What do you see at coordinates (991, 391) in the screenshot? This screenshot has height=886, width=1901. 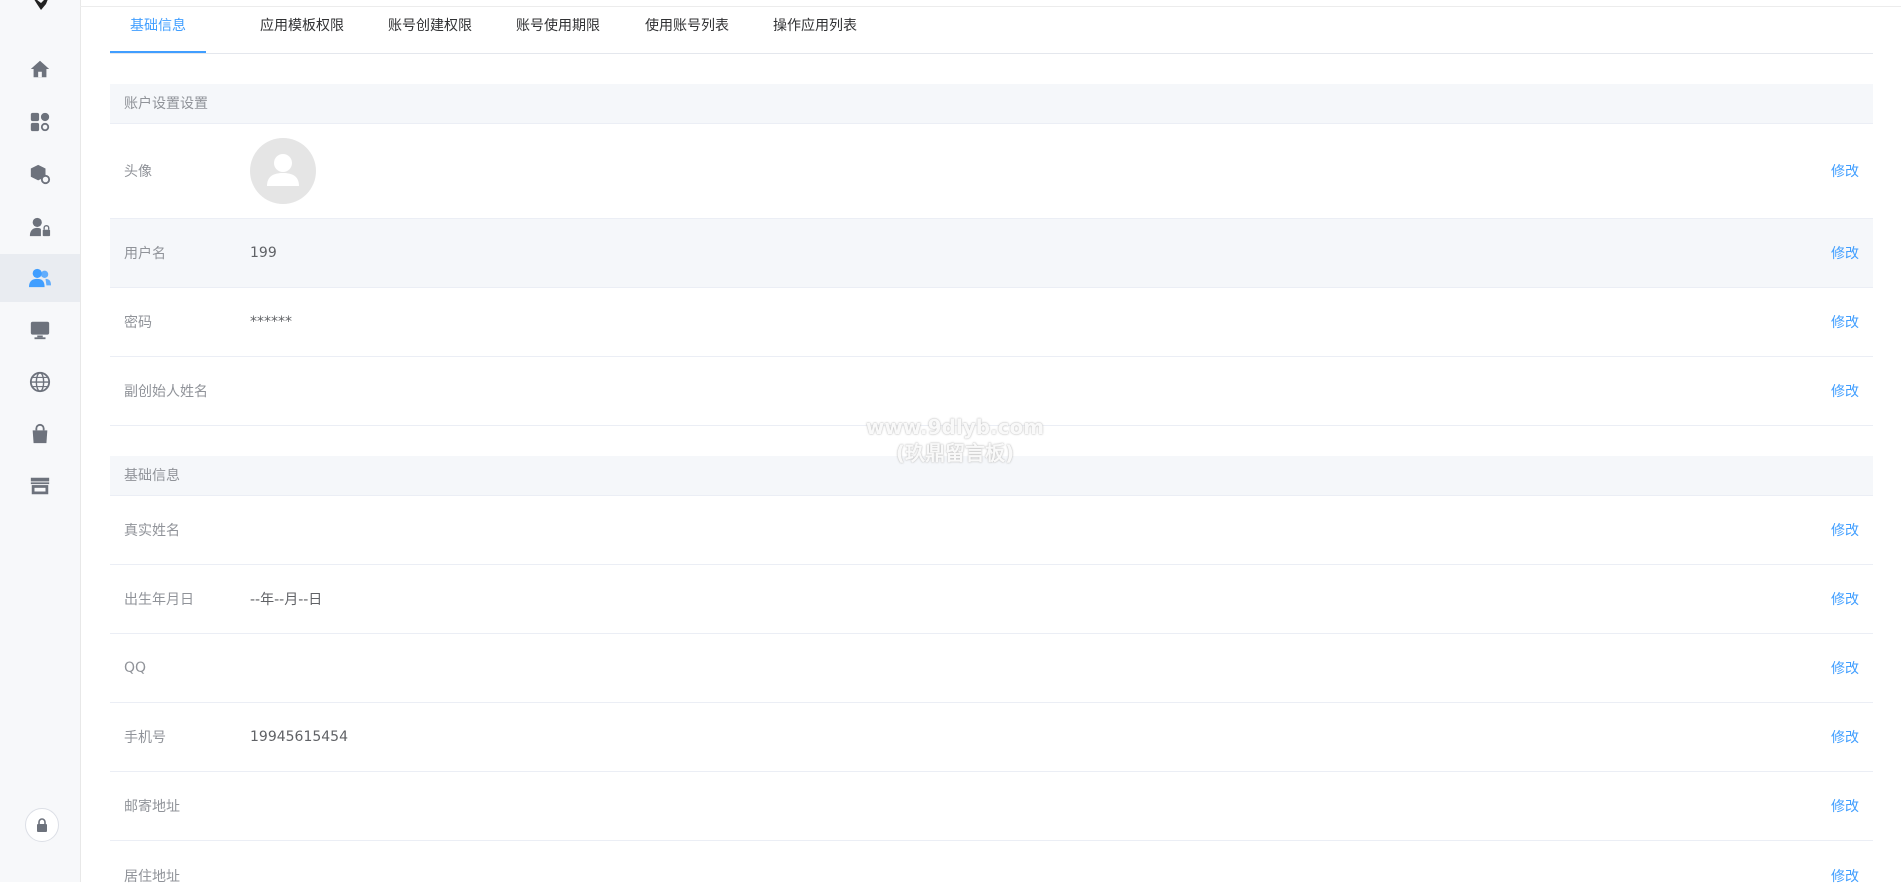 I see `row-co-founder-name: 副创始人姓名 修改` at bounding box center [991, 391].